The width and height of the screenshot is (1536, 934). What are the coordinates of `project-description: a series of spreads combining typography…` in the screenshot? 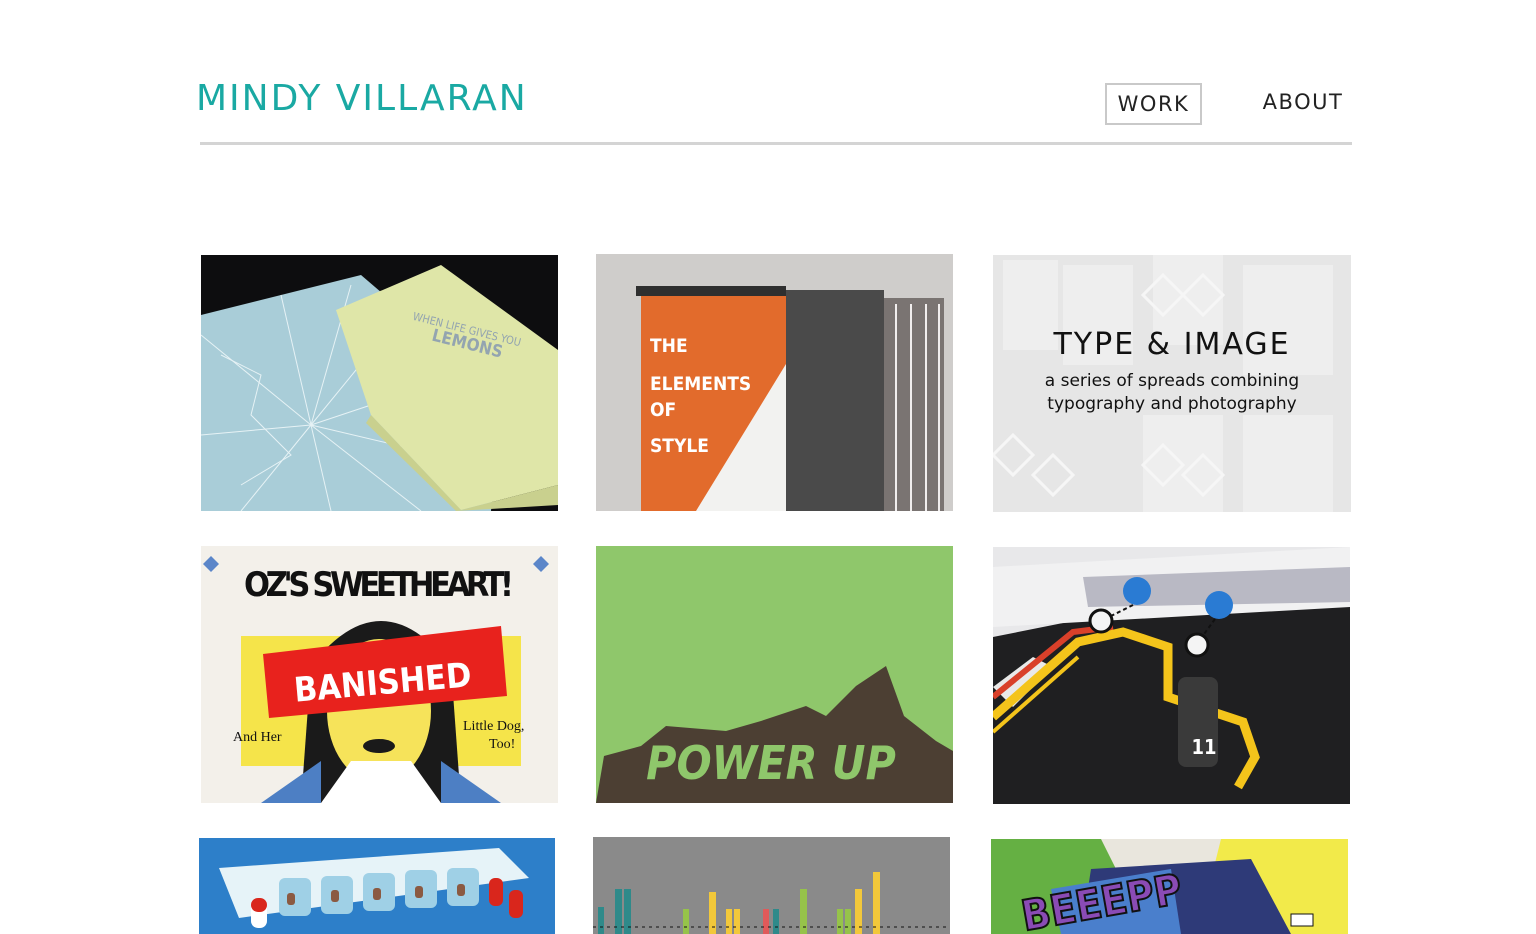 It's located at (1172, 392).